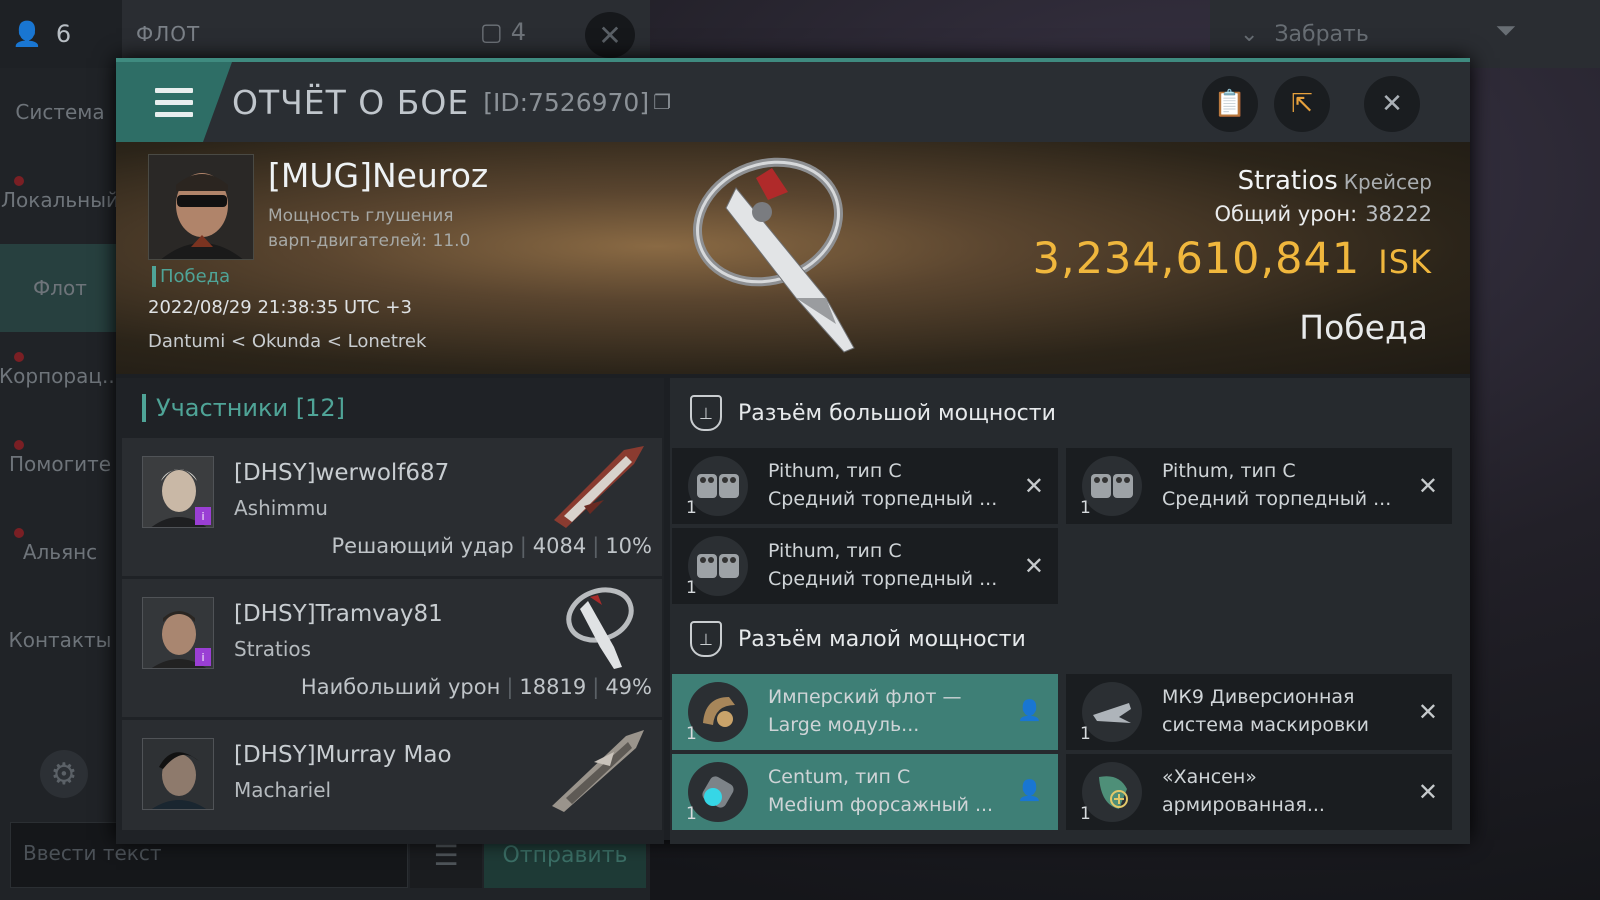 Image resolution: width=1600 pixels, height=900 pixels. I want to click on copy-icon: ❐, so click(662, 102).